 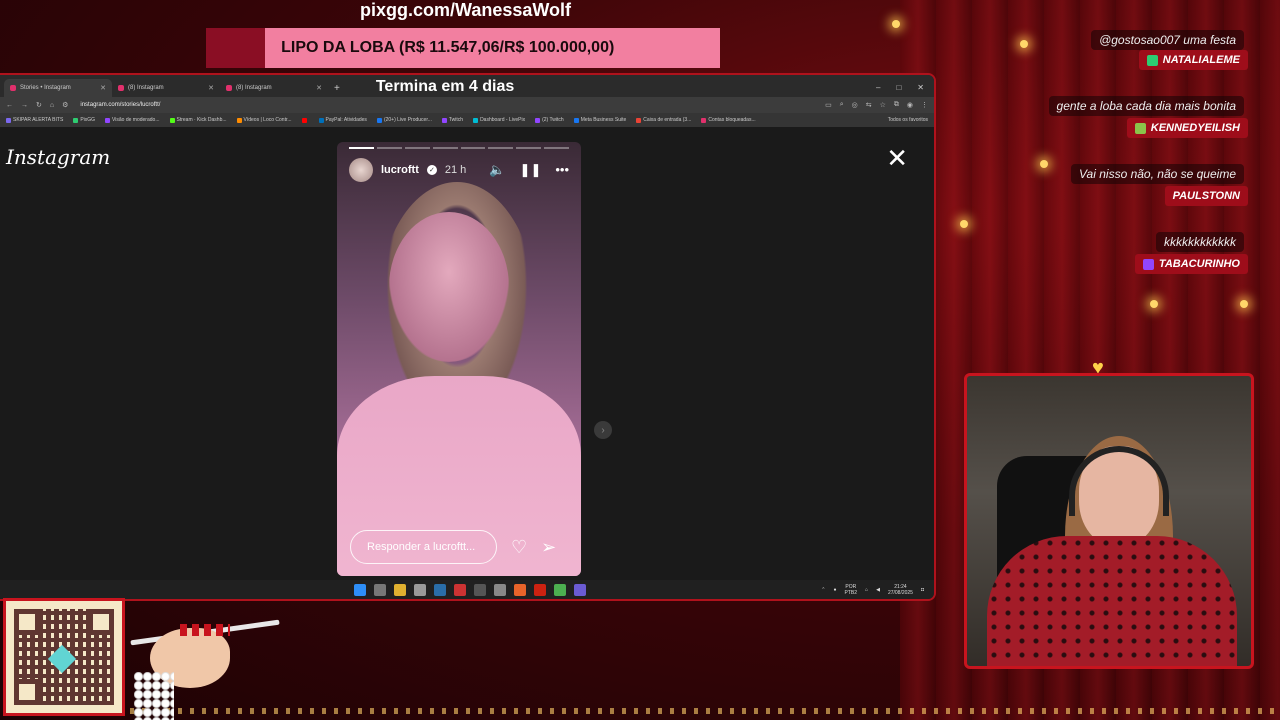 What do you see at coordinates (519, 547) in the screenshot?
I see `heart-icon: ♡` at bounding box center [519, 547].